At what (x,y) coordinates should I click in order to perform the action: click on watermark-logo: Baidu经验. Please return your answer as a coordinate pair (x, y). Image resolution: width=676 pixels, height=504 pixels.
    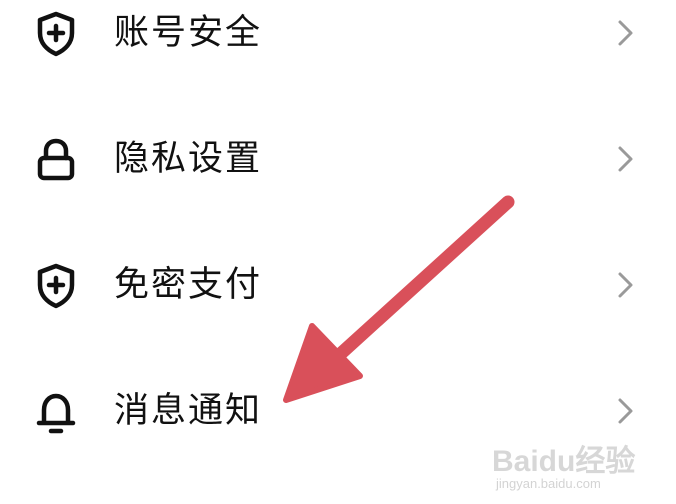
    Looking at the image, I should click on (564, 461).